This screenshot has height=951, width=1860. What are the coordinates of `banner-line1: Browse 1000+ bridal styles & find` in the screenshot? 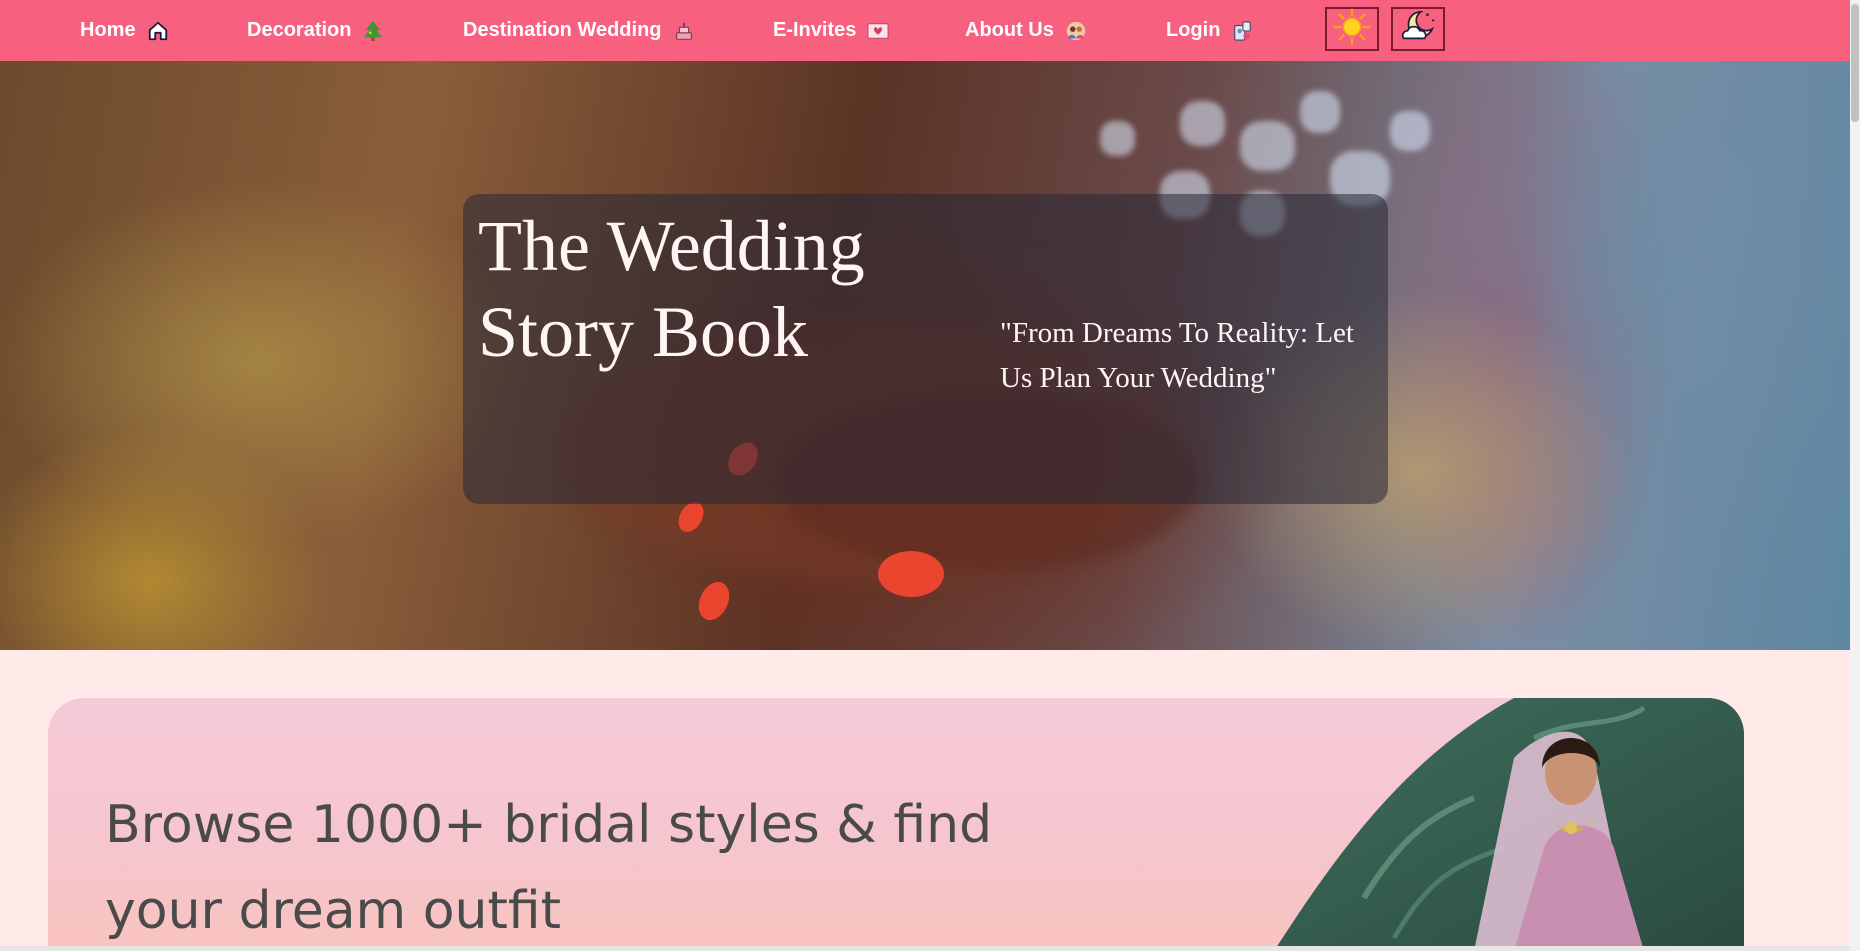 It's located at (549, 825).